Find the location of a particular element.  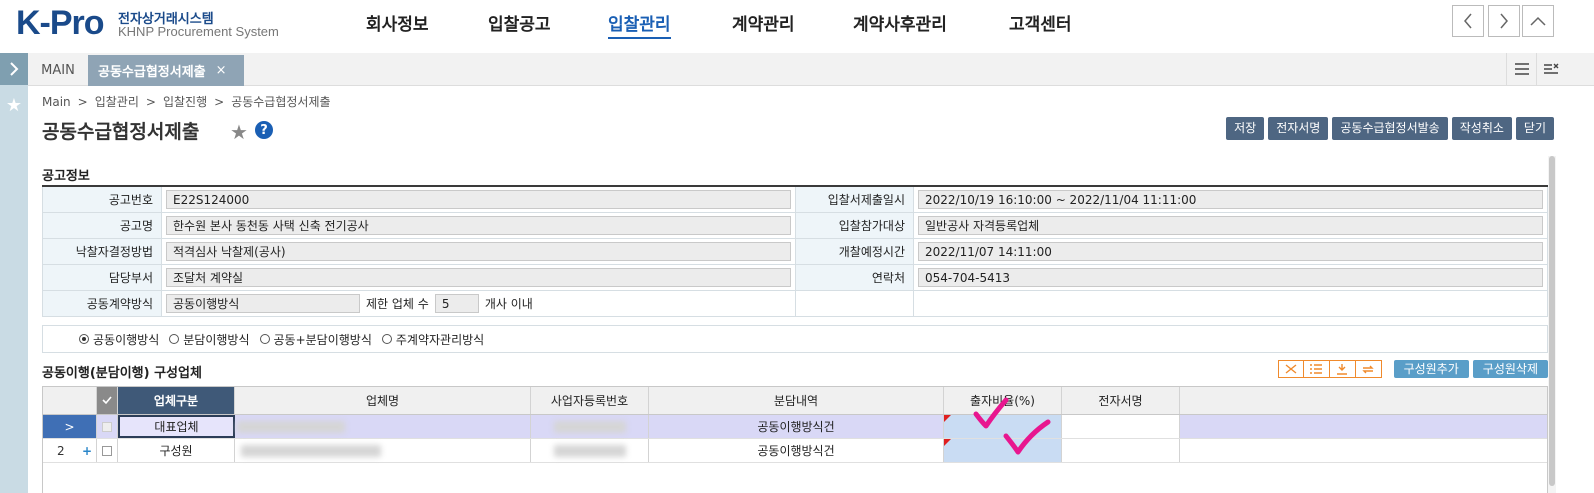

col-company-type: 업체구분 is located at coordinates (176, 400).